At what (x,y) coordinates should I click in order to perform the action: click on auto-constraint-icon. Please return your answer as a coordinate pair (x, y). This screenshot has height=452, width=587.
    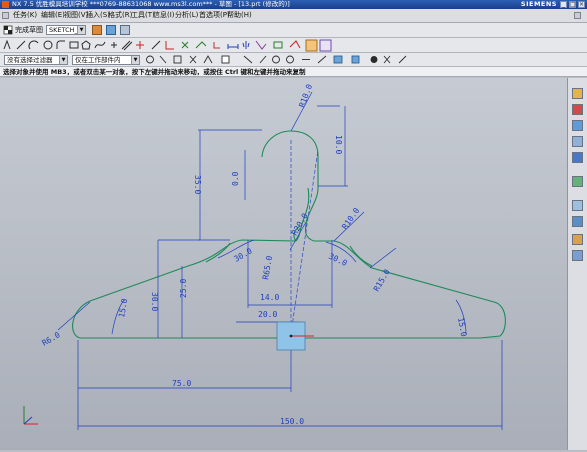
    Looking at the image, I should click on (201, 45).